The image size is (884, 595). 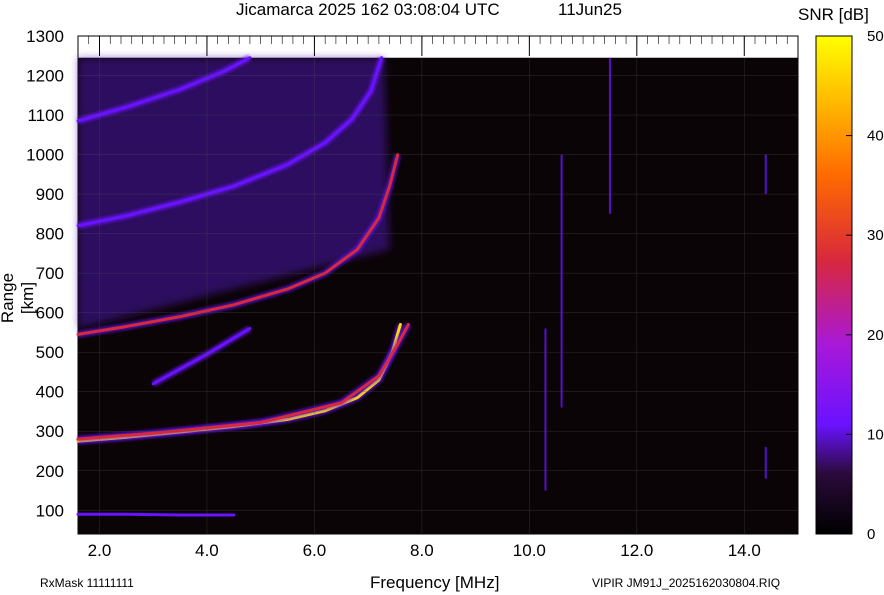 What do you see at coordinates (50, 510) in the screenshot?
I see `y-tick-0: 100` at bounding box center [50, 510].